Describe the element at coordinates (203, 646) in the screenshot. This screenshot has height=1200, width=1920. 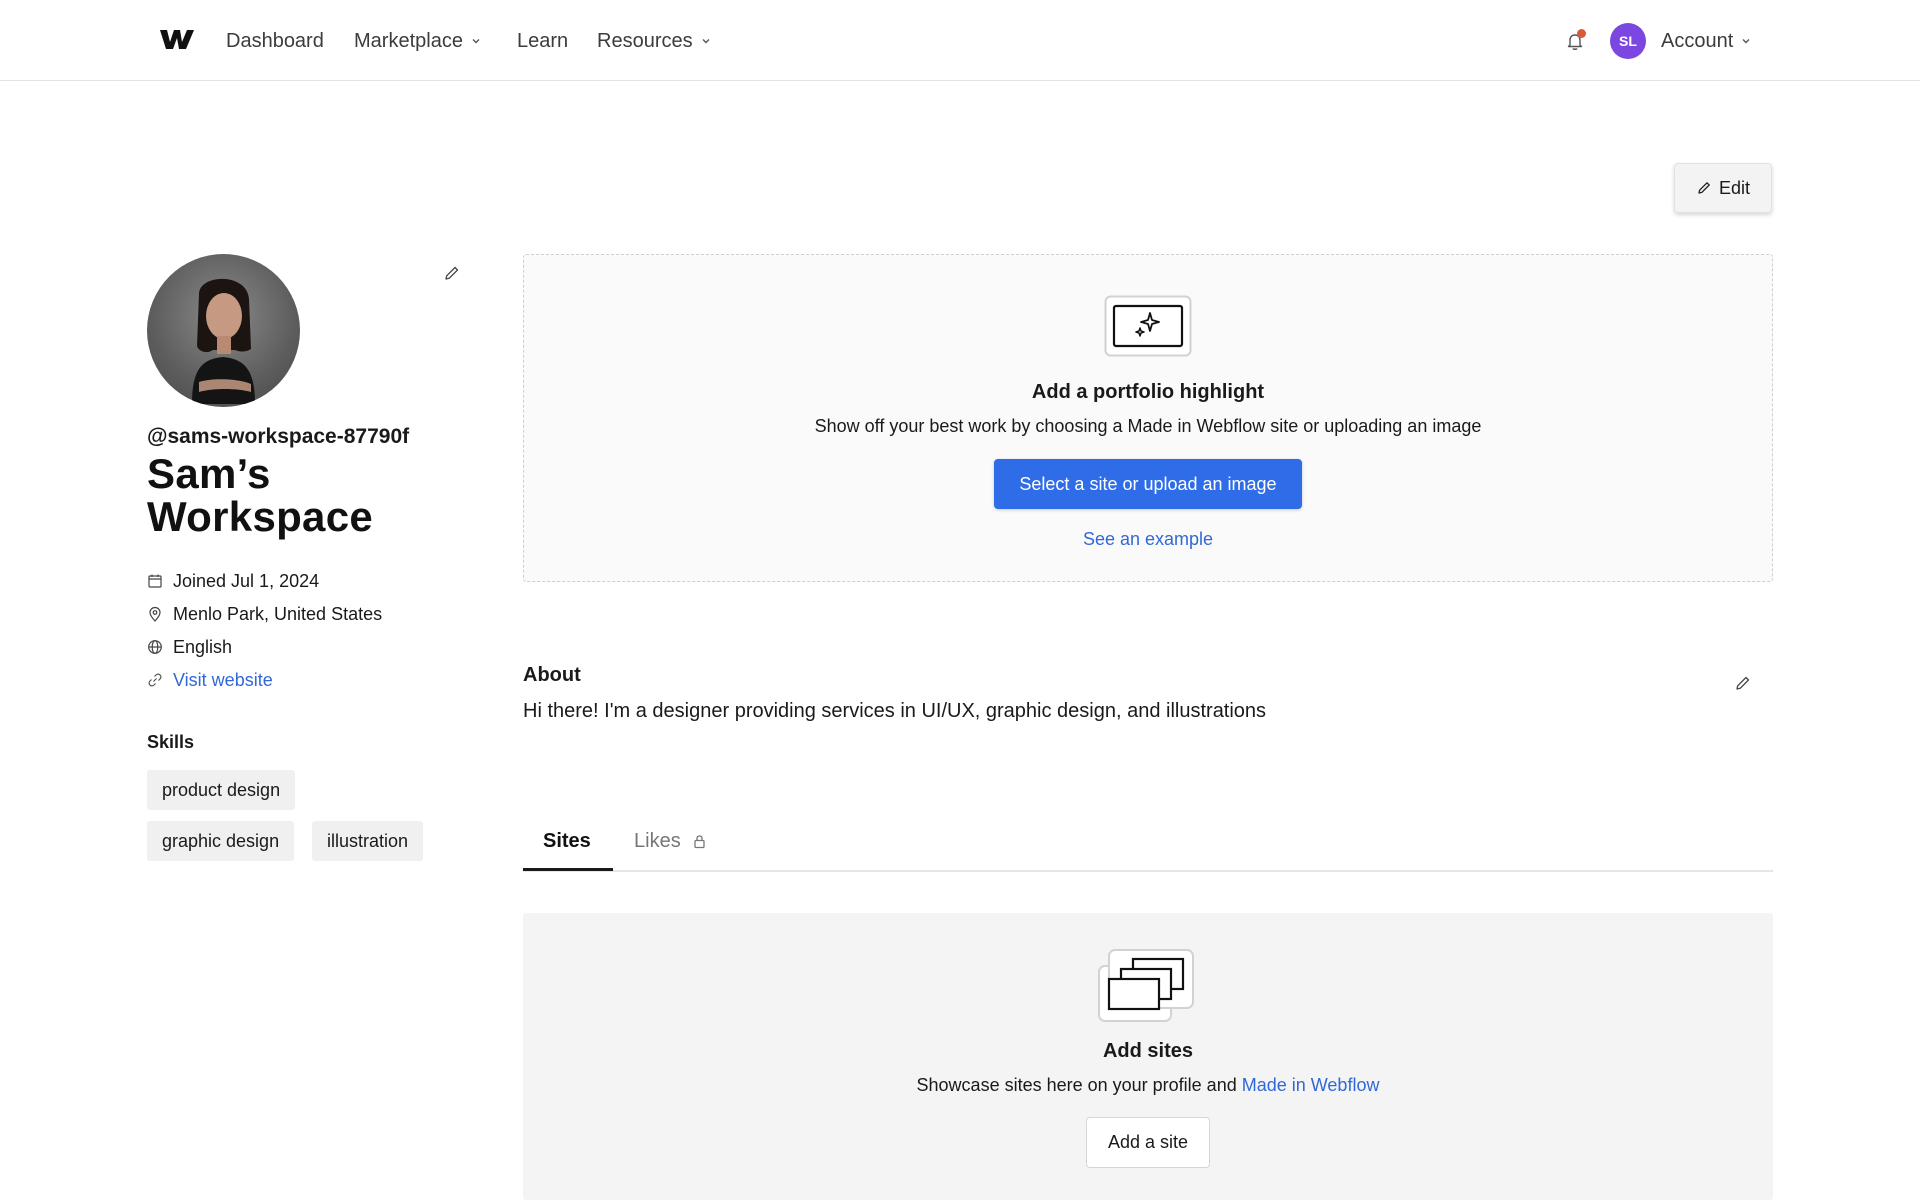
I see `language: English` at that location.